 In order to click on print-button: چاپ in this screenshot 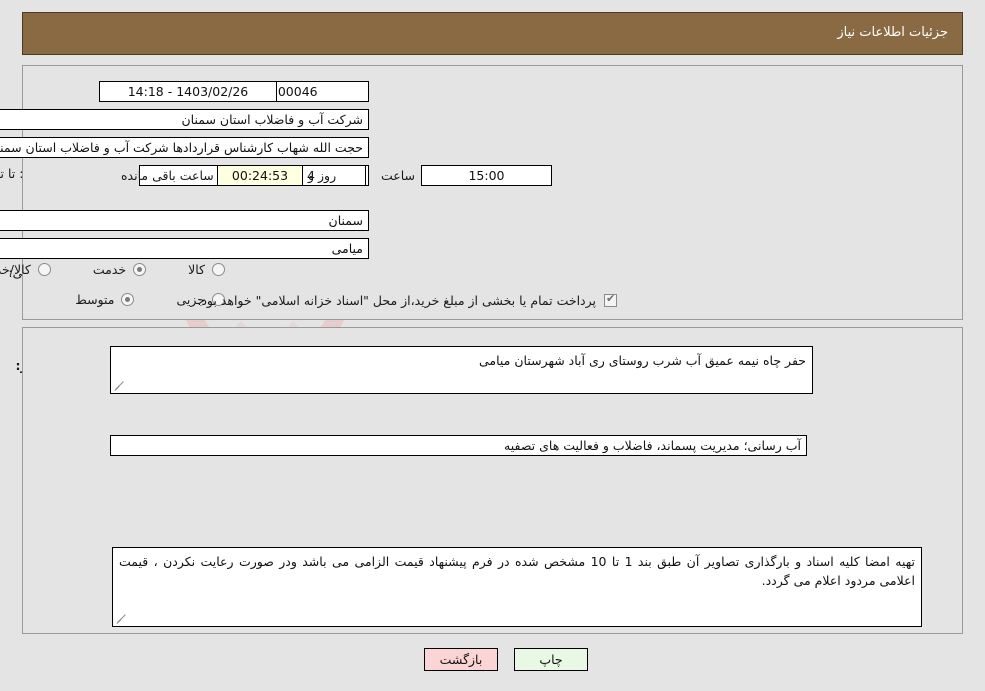, I will do `click(551, 659)`.